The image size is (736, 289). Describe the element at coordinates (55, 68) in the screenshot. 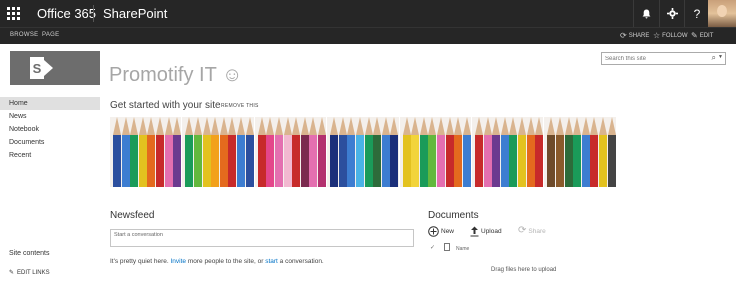

I see `site-logo: S` at that location.